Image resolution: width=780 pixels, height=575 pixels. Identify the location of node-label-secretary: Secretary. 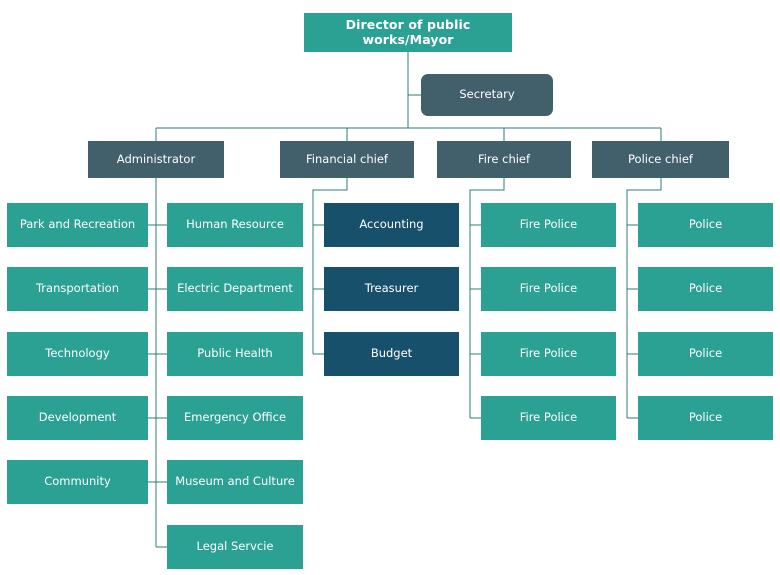
(487, 94).